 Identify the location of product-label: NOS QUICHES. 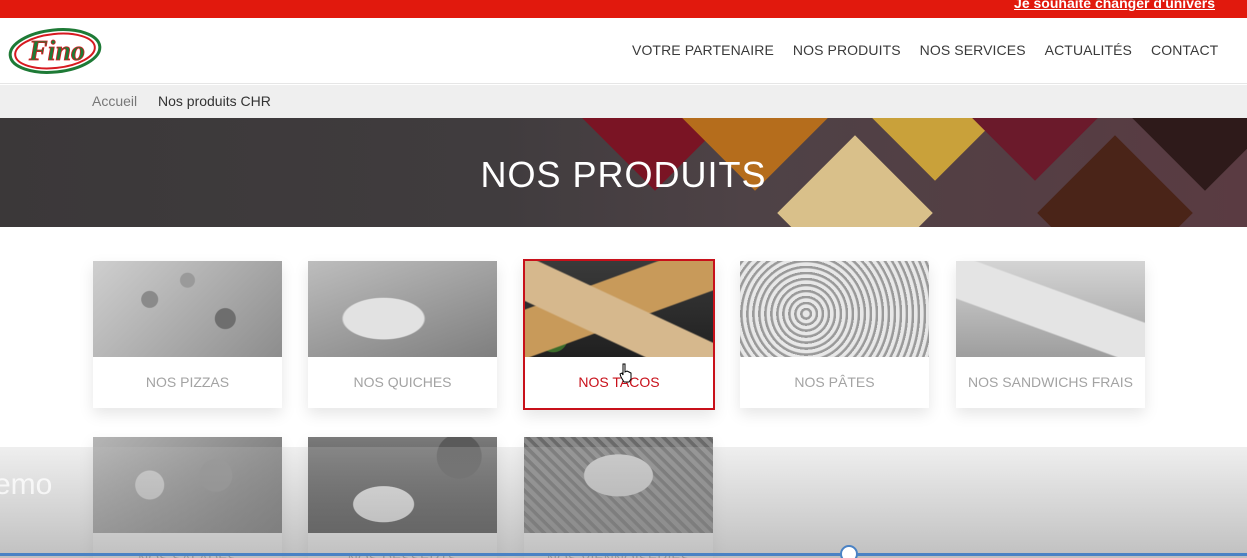
(402, 382).